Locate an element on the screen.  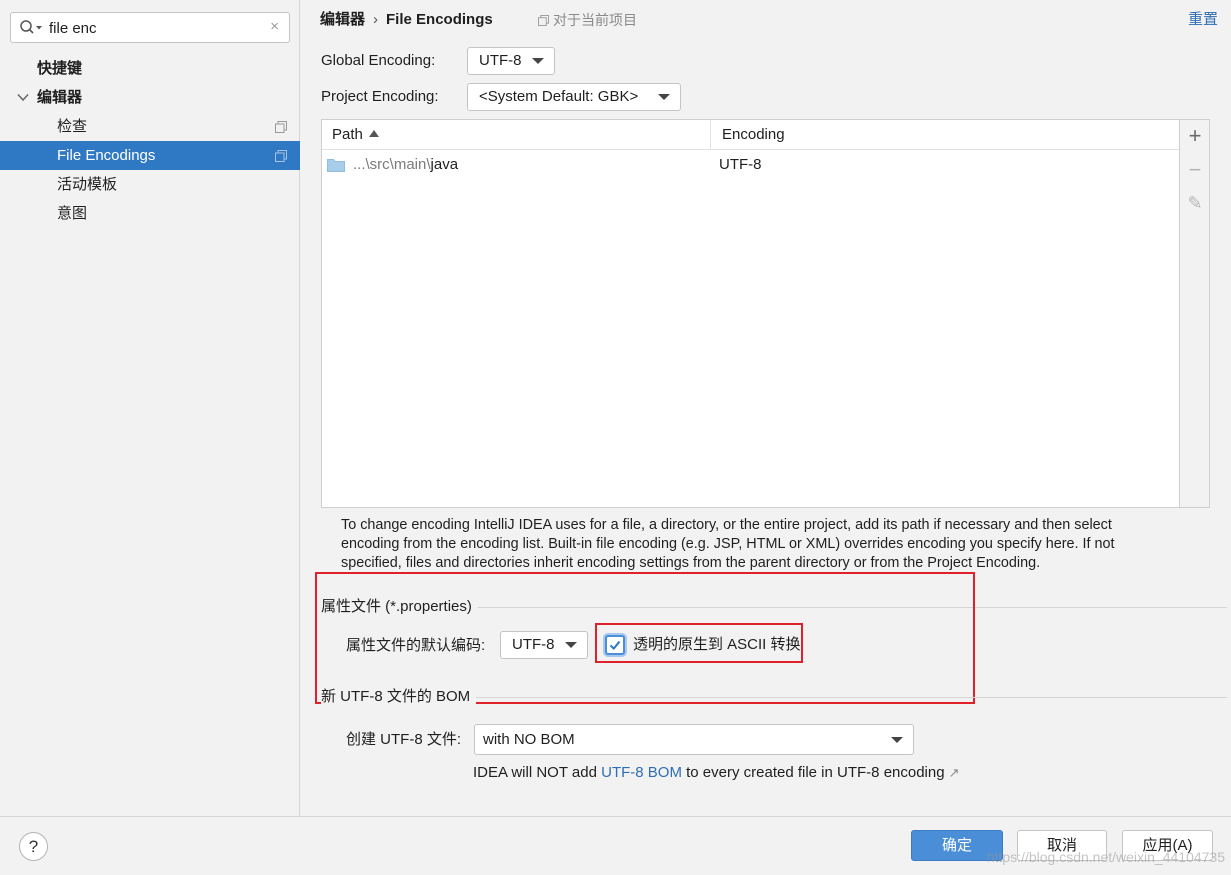
scope-hint: 对于当前项目 is located at coordinates (587, 20).